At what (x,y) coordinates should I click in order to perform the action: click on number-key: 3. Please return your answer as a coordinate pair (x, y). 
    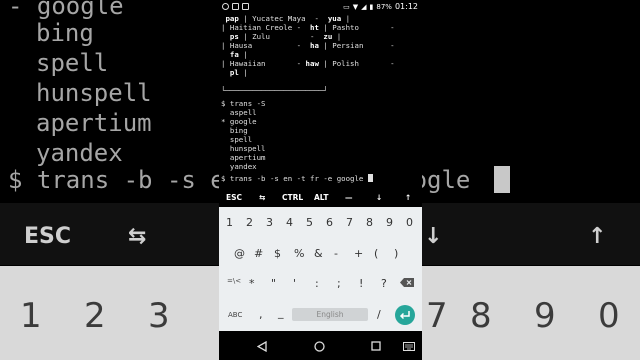
    Looking at the image, I should click on (269, 222).